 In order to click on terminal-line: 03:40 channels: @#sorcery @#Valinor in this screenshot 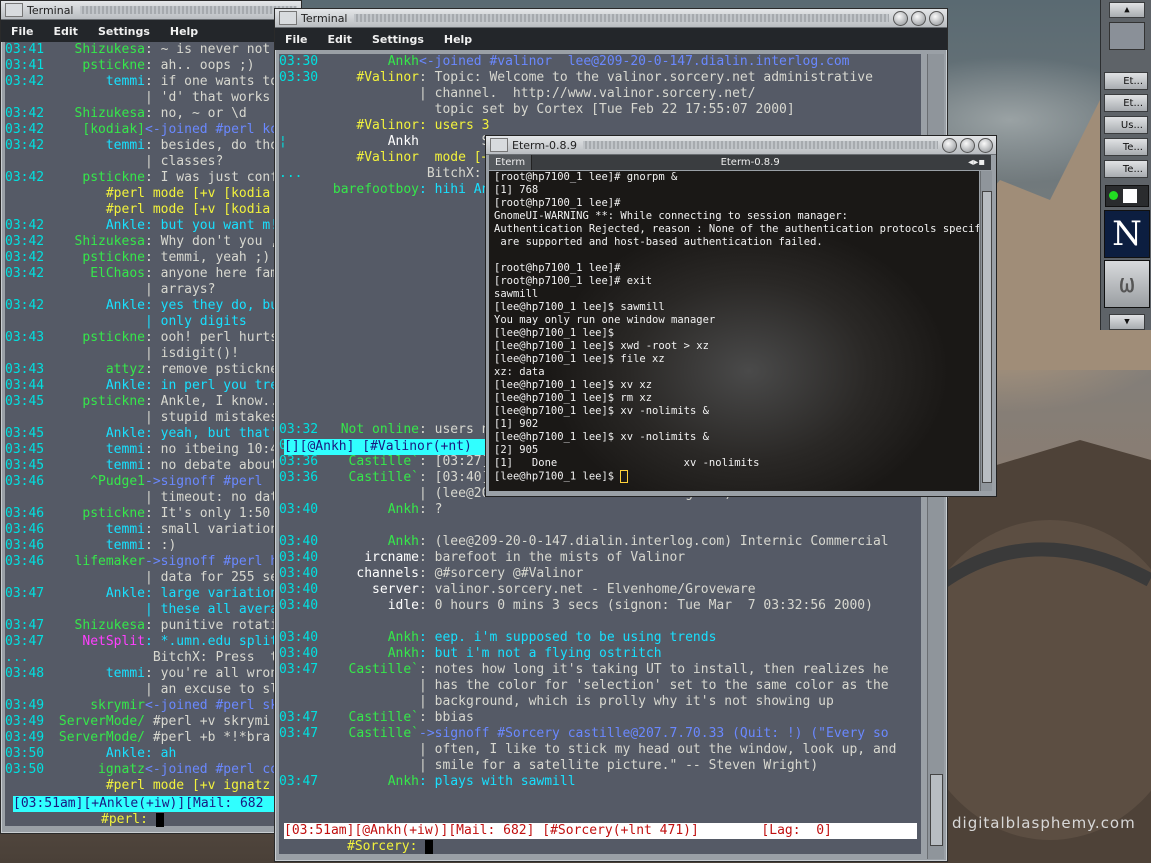, I will do `click(600, 574)`.